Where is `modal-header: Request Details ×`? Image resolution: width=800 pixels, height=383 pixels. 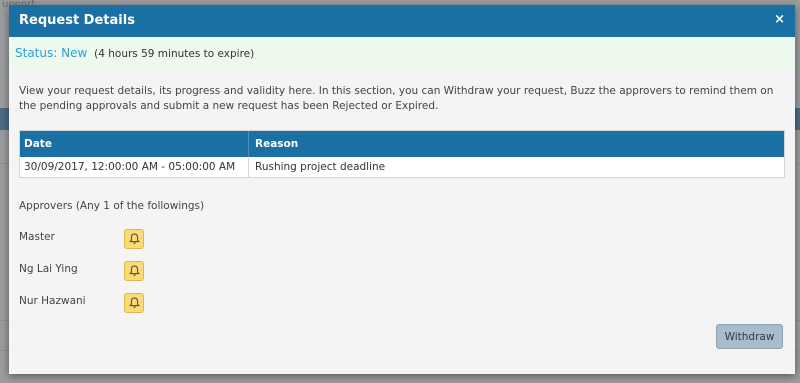 modal-header: Request Details × is located at coordinates (402, 21).